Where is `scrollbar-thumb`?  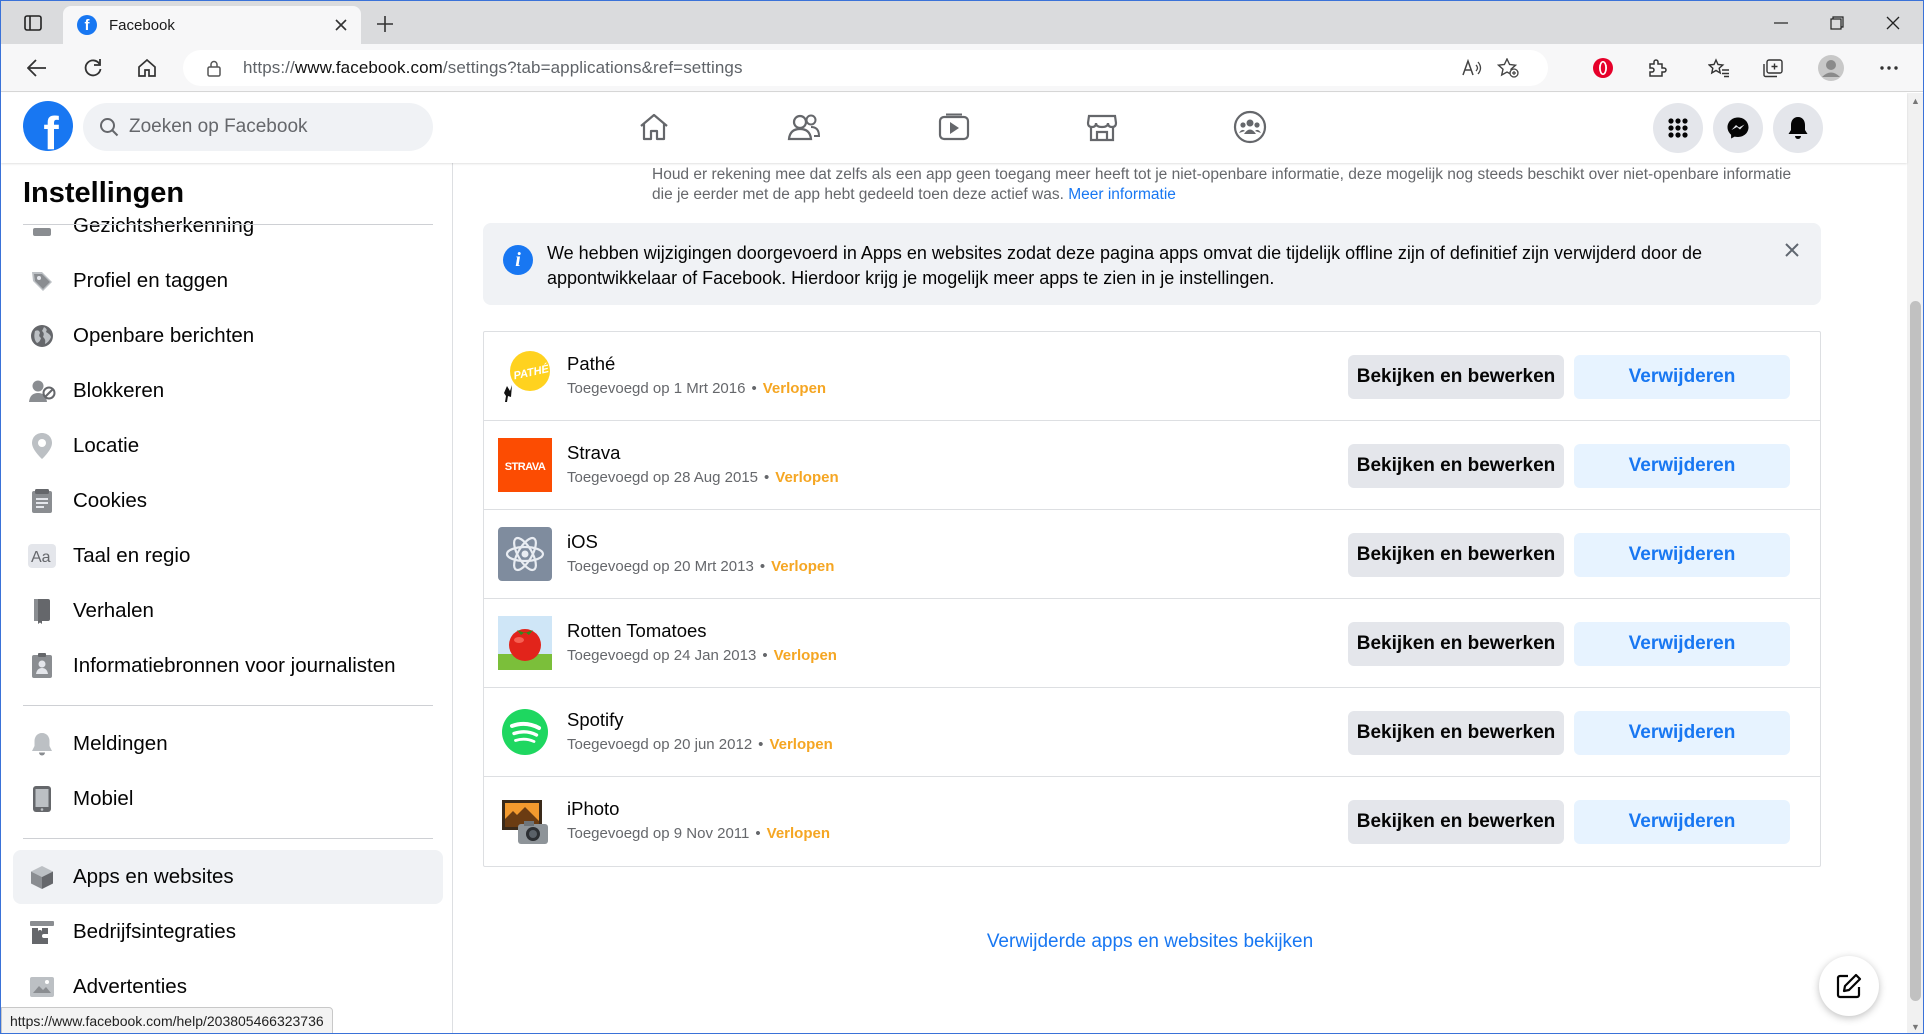 scrollbar-thumb is located at coordinates (1915, 651).